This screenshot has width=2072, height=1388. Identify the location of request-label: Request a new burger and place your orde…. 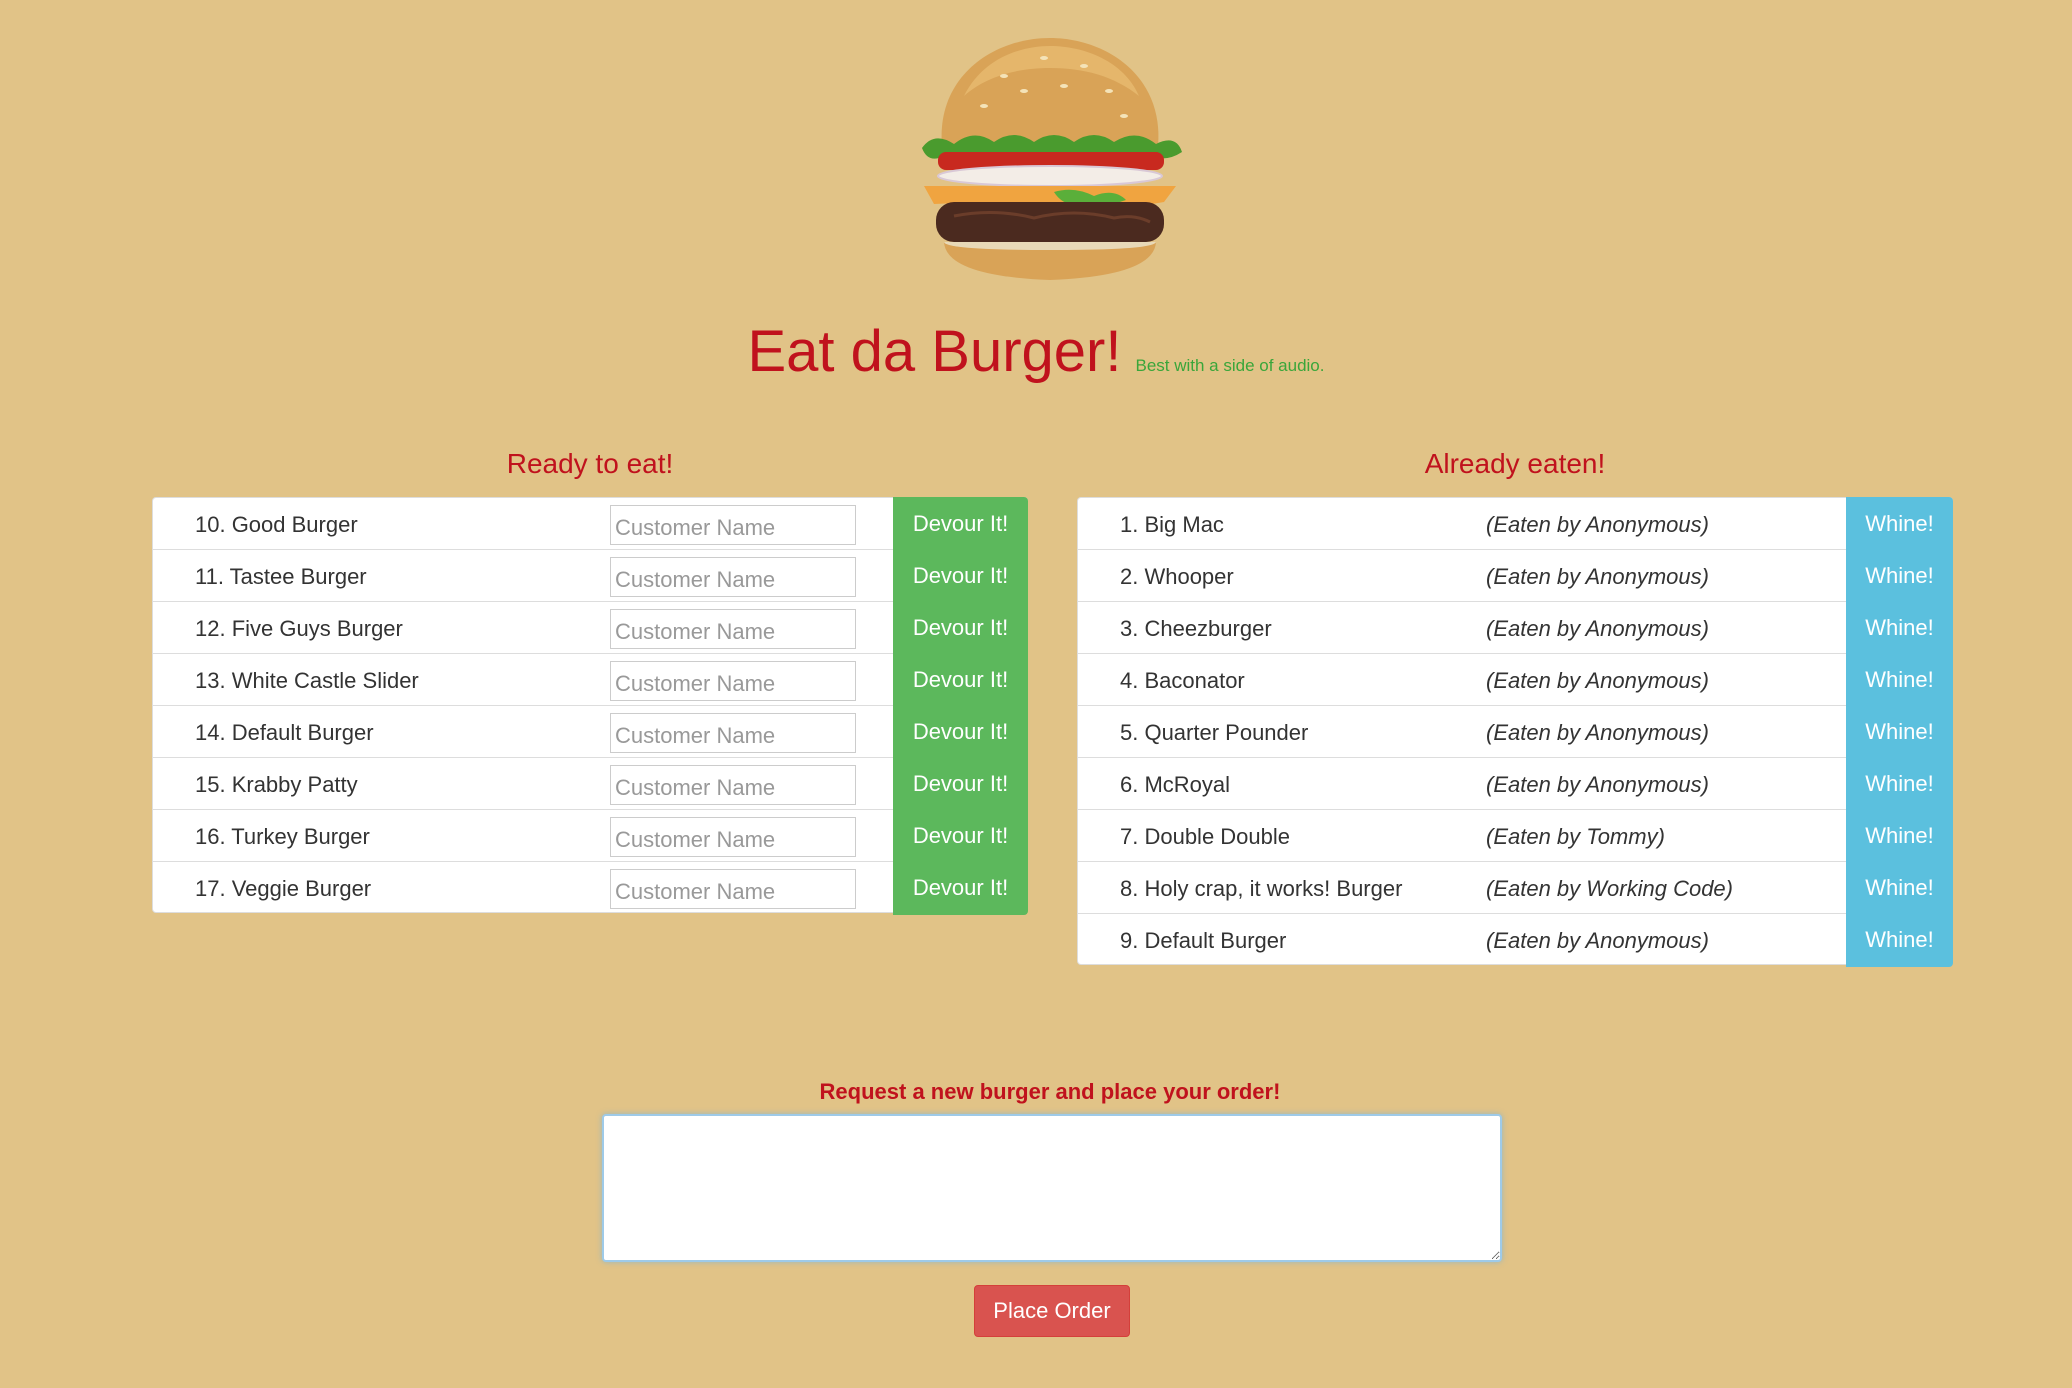
(1050, 1091).